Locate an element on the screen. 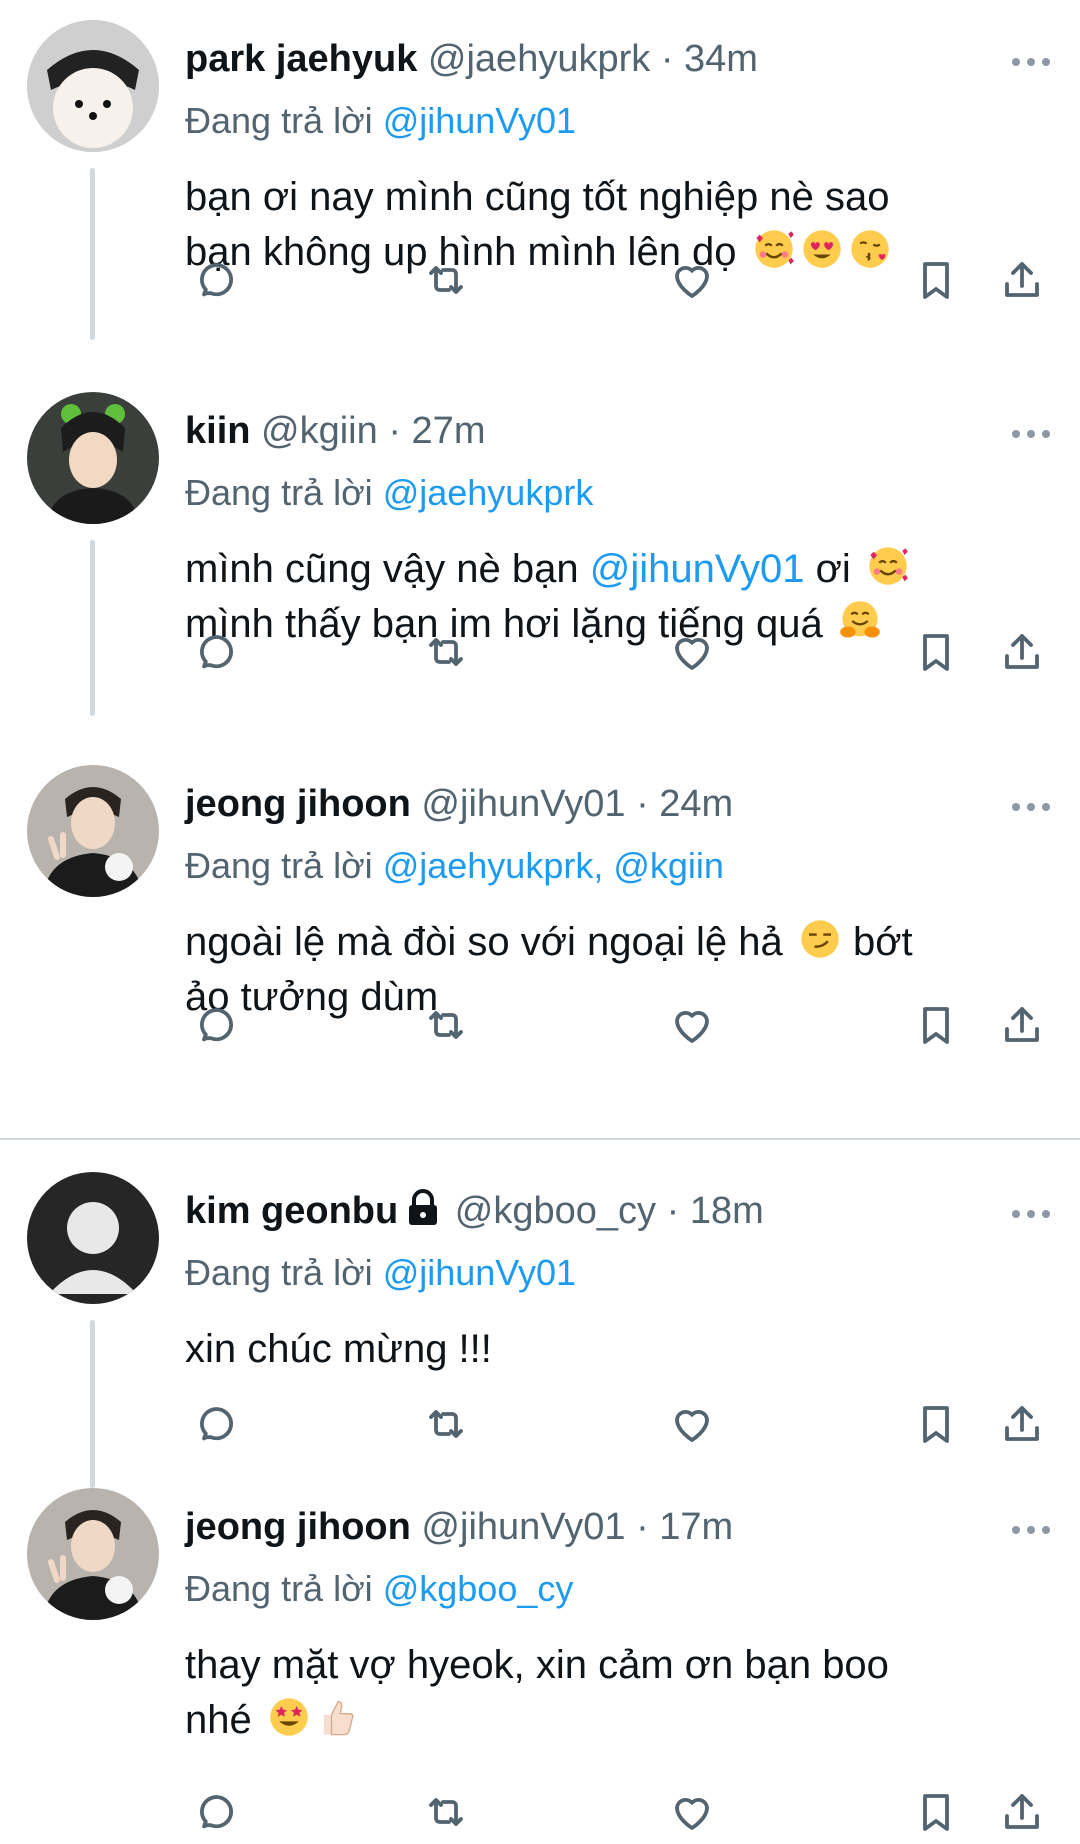  timestamp: 27m is located at coordinates (449, 431).